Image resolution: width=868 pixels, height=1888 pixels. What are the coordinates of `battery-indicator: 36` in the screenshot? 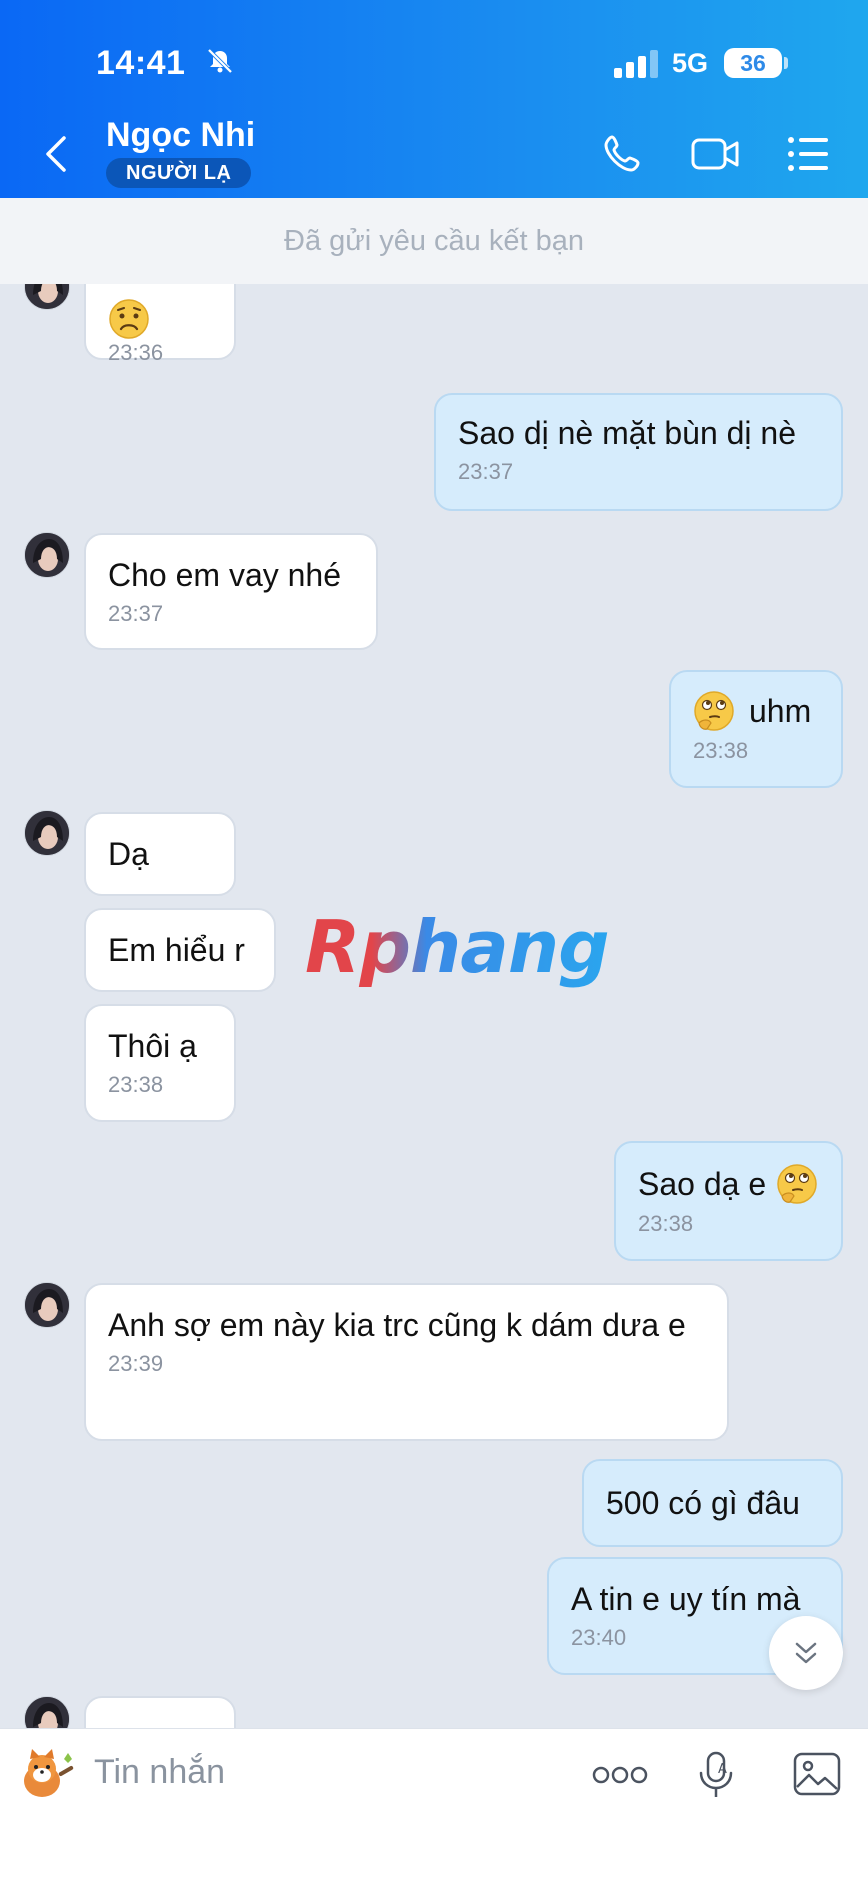 It's located at (753, 63).